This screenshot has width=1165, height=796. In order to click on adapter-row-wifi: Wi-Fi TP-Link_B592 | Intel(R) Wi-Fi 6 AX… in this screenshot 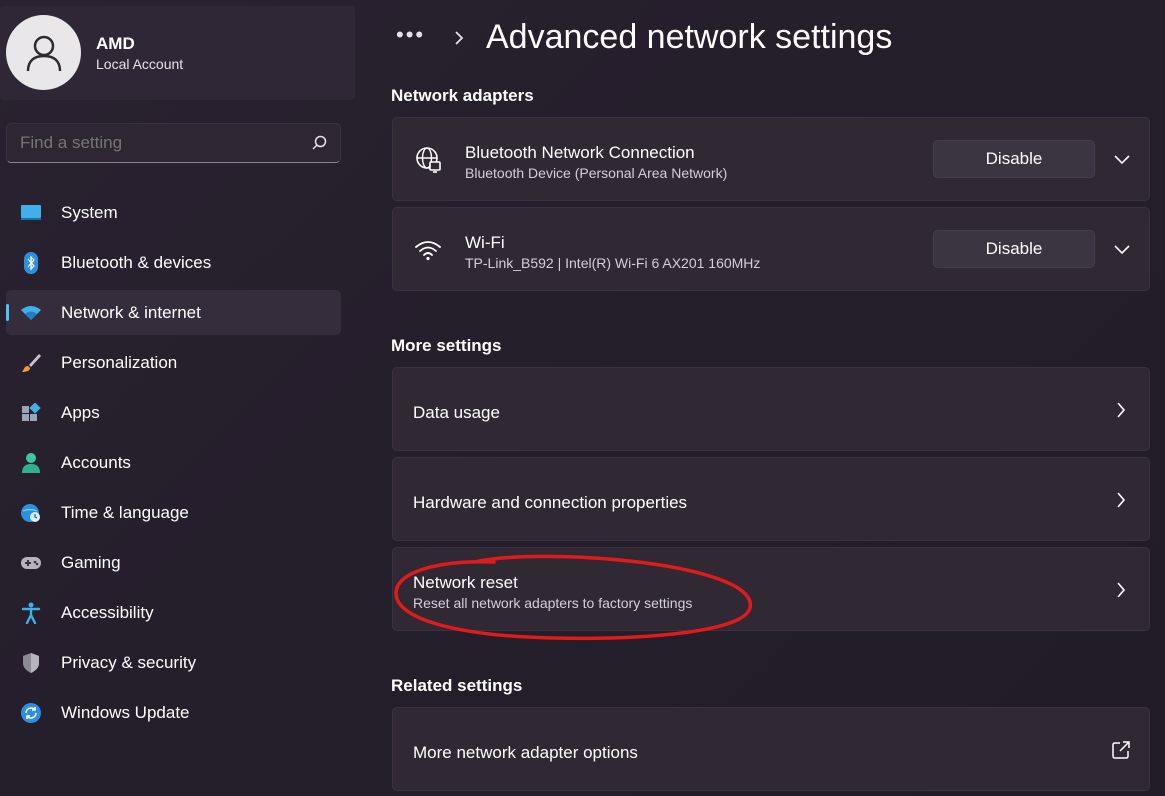, I will do `click(771, 249)`.